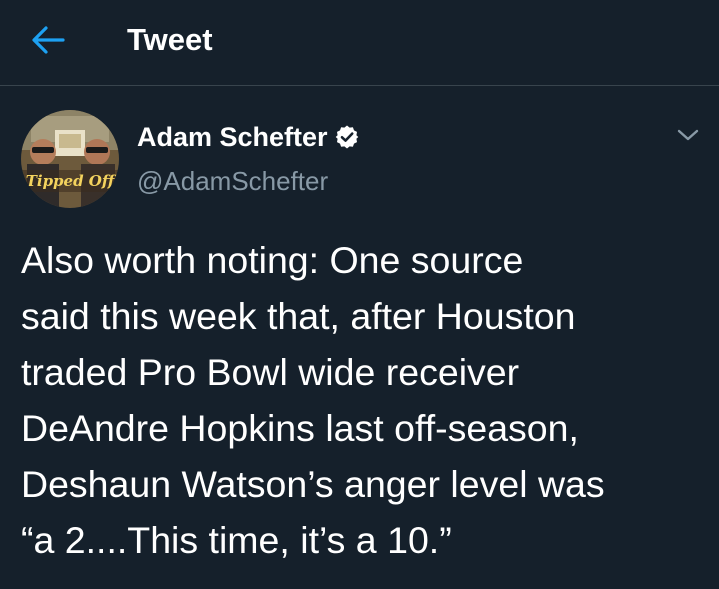 Image resolution: width=719 pixels, height=589 pixels. I want to click on display-name: Adam Schefter, so click(232, 137).